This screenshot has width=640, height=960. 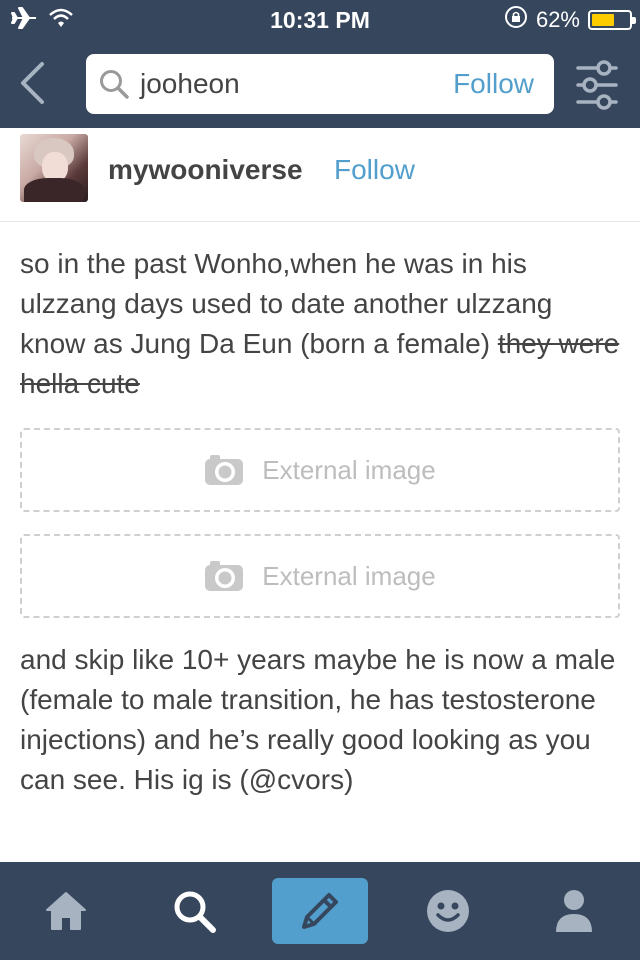 I want to click on battery-level, so click(x=603, y=20).